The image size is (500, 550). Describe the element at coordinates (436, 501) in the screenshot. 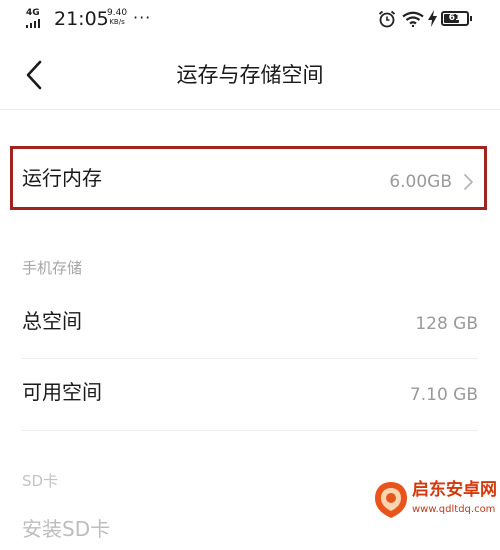

I see `watermark: 启东安卓网 www.qdltdq.com` at that location.